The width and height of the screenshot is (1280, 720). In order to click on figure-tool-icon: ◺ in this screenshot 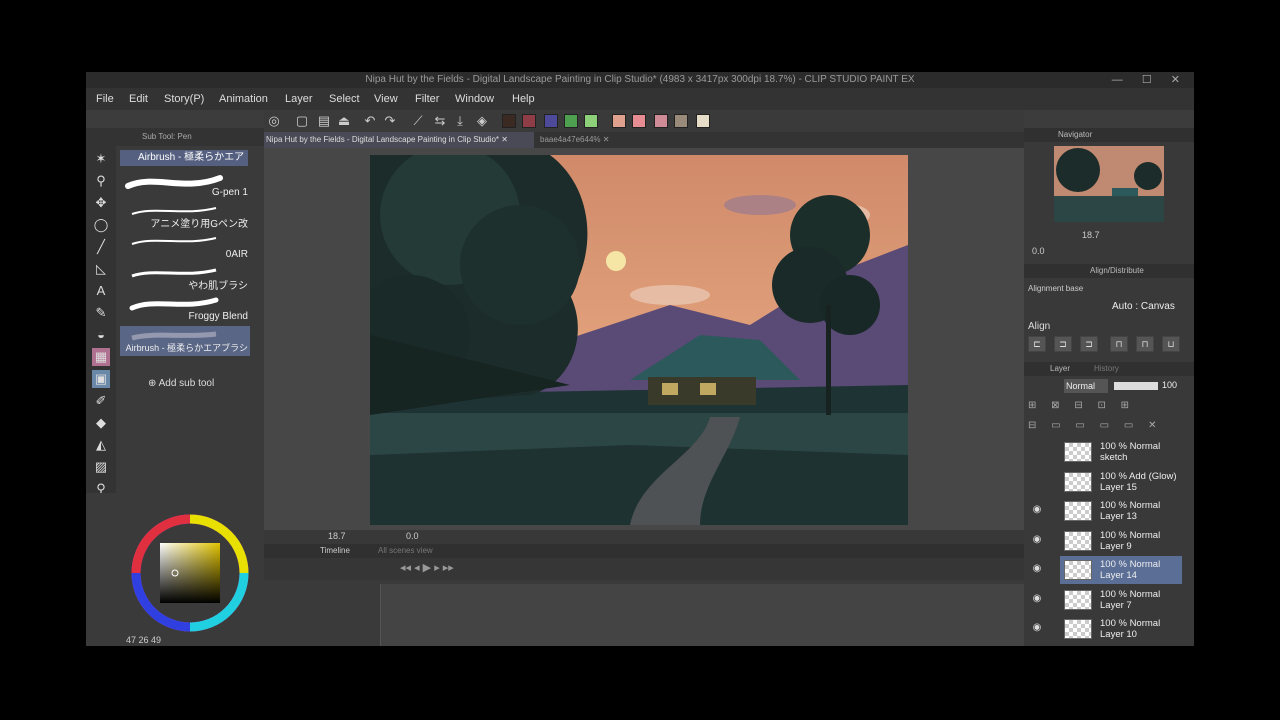, I will do `click(101, 269)`.